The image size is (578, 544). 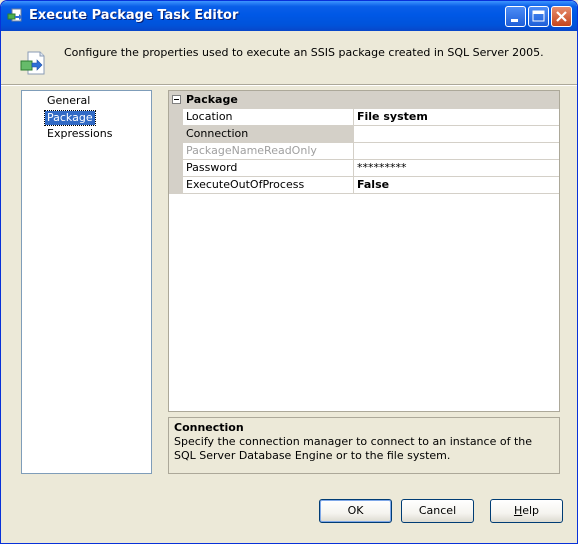 I want to click on help-label: elp, so click(x=531, y=510).